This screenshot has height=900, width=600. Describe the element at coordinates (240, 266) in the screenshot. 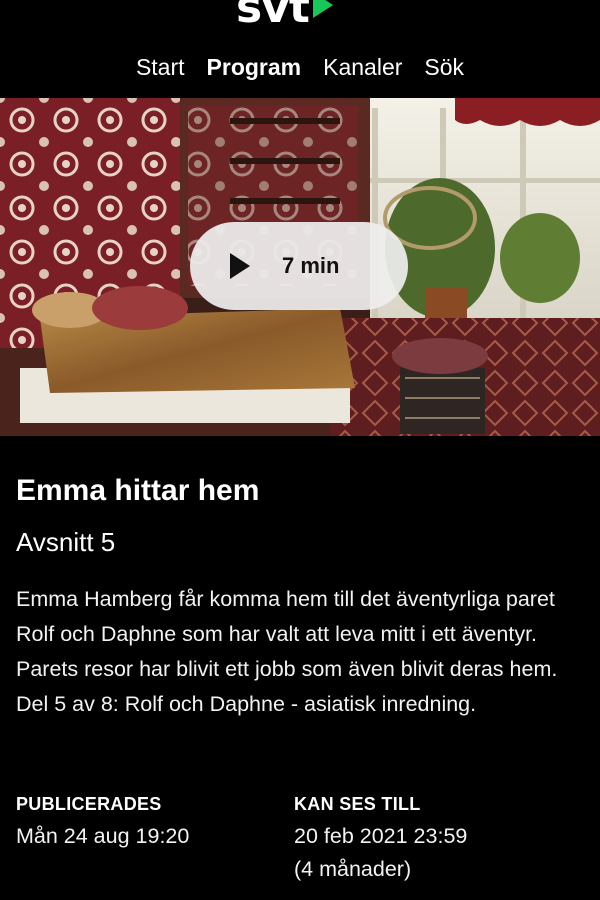

I see `play-icon` at that location.